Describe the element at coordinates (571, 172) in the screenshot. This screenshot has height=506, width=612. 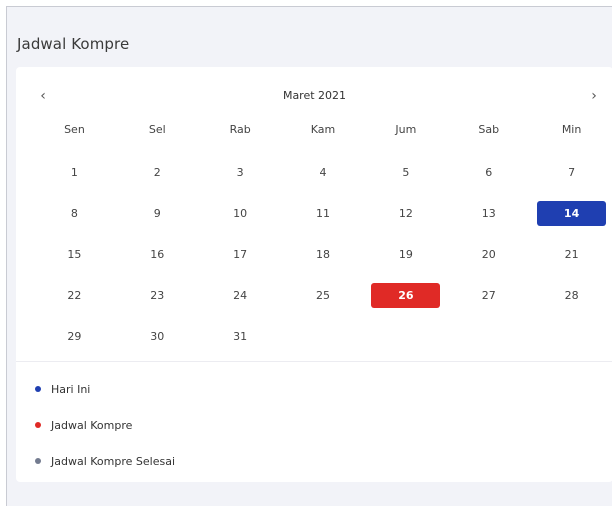
I see `calendar-day-7: 7` at that location.